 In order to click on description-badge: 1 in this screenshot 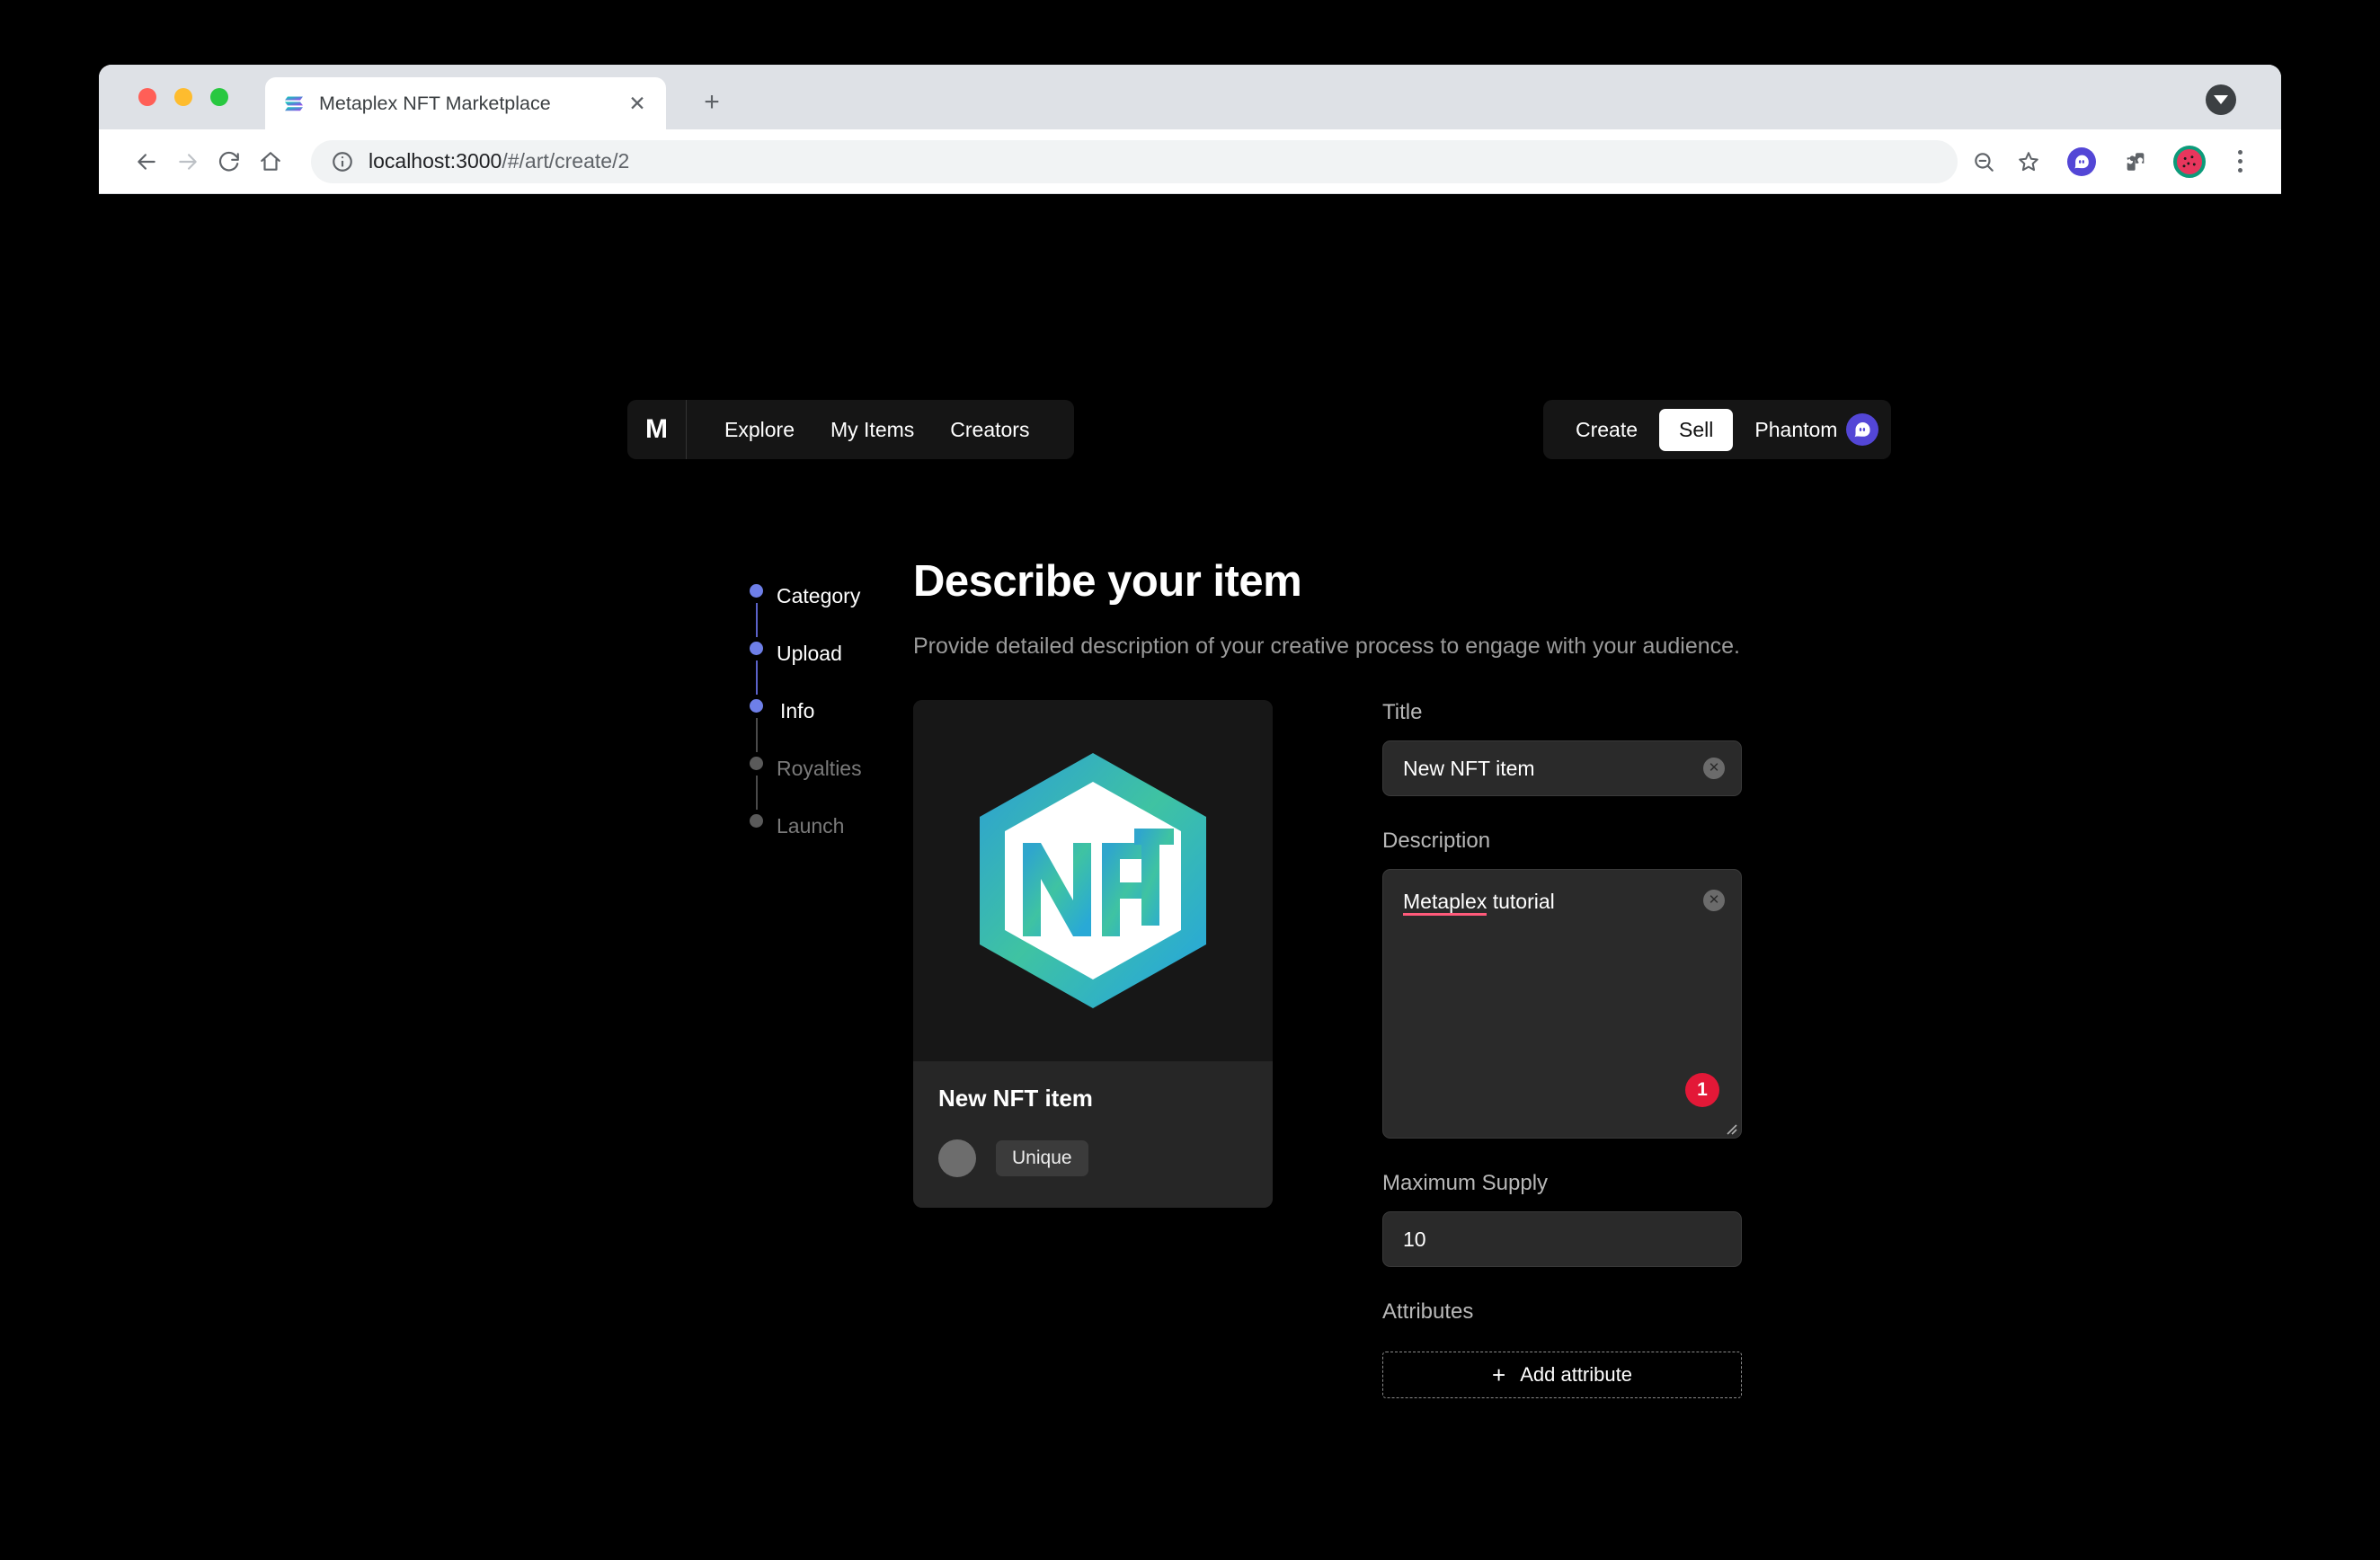, I will do `click(1702, 1090)`.